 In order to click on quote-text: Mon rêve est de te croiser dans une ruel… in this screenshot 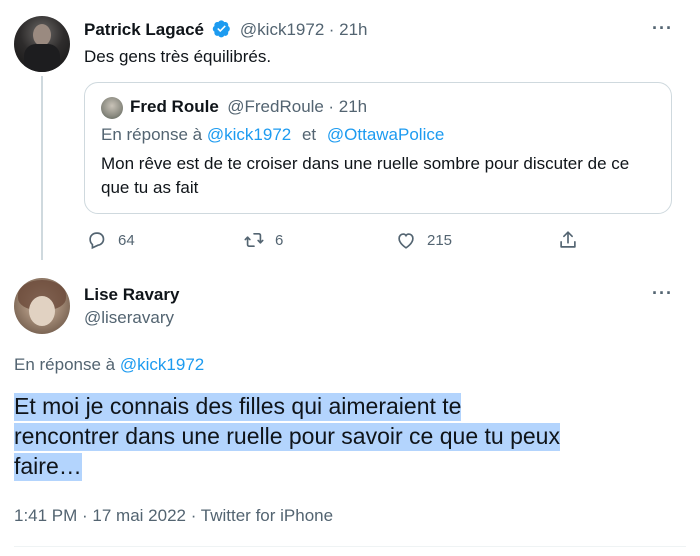, I will do `click(381, 176)`.